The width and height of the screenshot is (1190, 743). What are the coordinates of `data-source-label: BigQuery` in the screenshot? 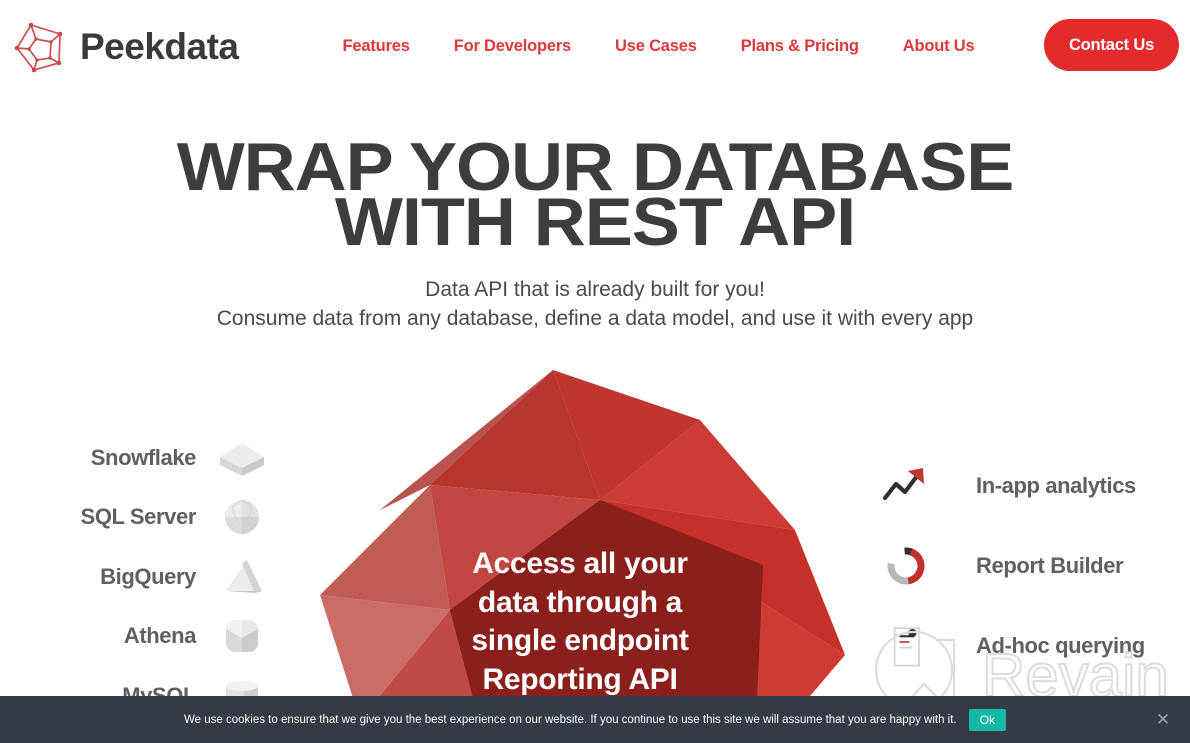 It's located at (148, 576).